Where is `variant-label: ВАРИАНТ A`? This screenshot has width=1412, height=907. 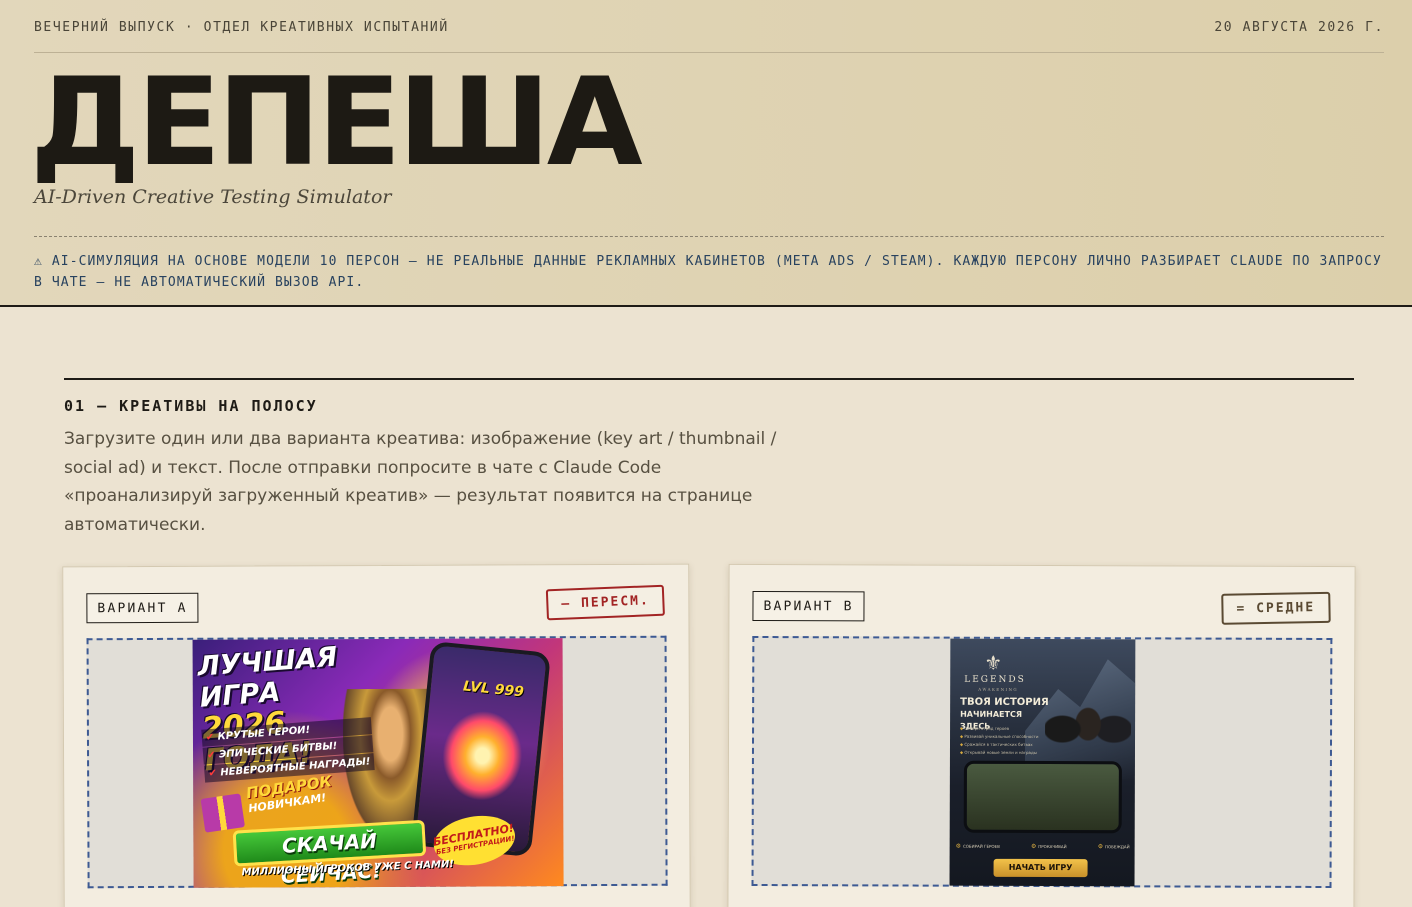 variant-label: ВАРИАНТ A is located at coordinates (142, 608).